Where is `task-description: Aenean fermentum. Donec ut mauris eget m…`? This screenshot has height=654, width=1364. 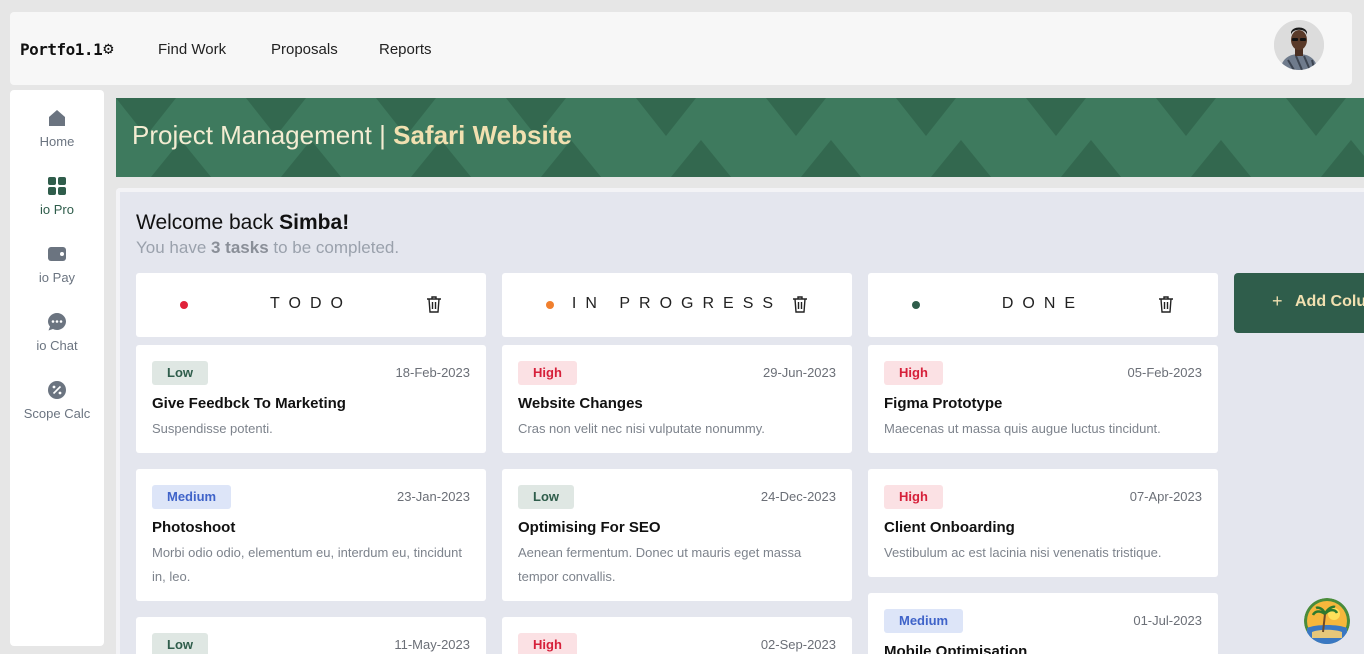
task-description: Aenean fermentum. Donec ut mauris eget m… is located at coordinates (660, 564).